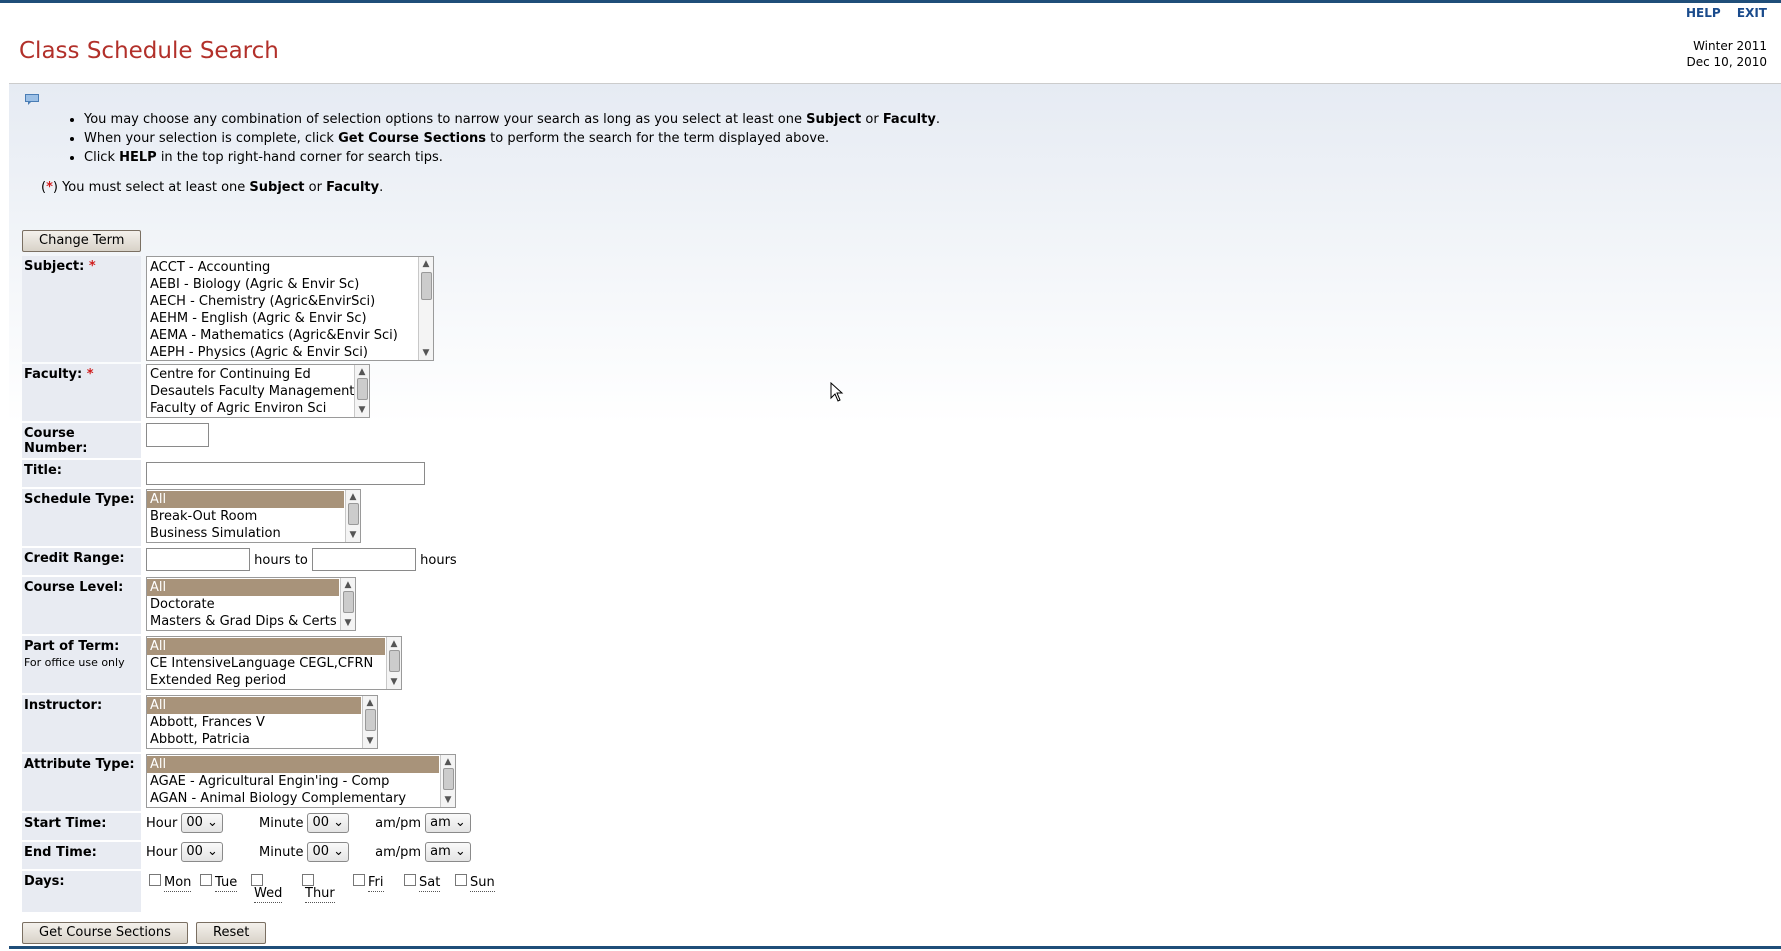 Image resolution: width=1781 pixels, height=951 pixels. What do you see at coordinates (290, 318) in the screenshot?
I see `list-item: AEHM - English (Agric & Envir Sc)` at bounding box center [290, 318].